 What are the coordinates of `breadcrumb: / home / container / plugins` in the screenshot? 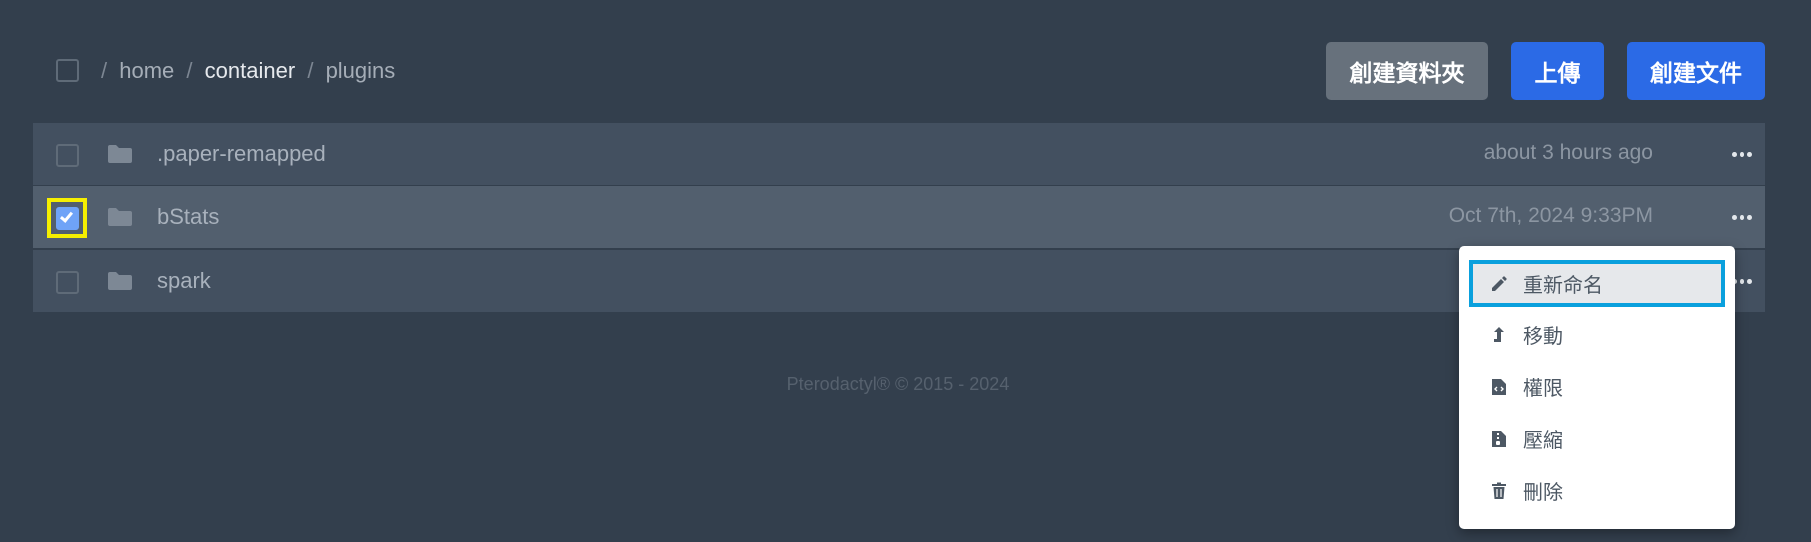 It's located at (248, 71).